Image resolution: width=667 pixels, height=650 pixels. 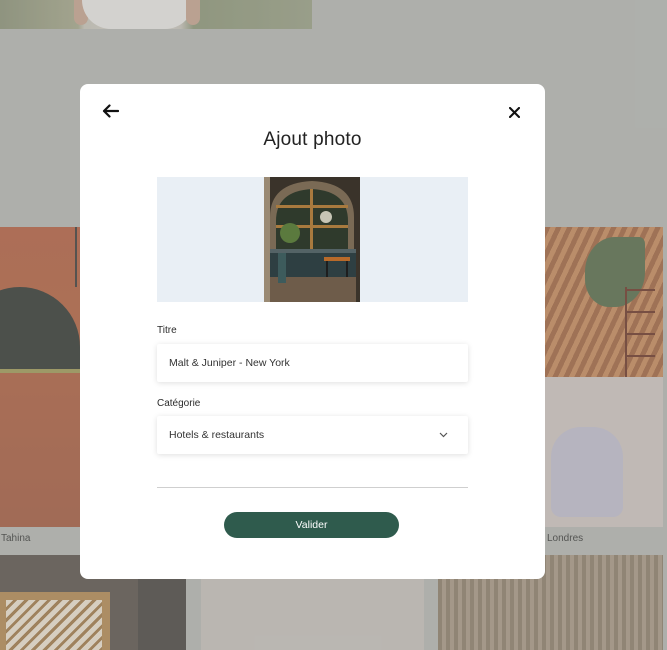 What do you see at coordinates (179, 403) in the screenshot?
I see `category-label: Catégorie` at bounding box center [179, 403].